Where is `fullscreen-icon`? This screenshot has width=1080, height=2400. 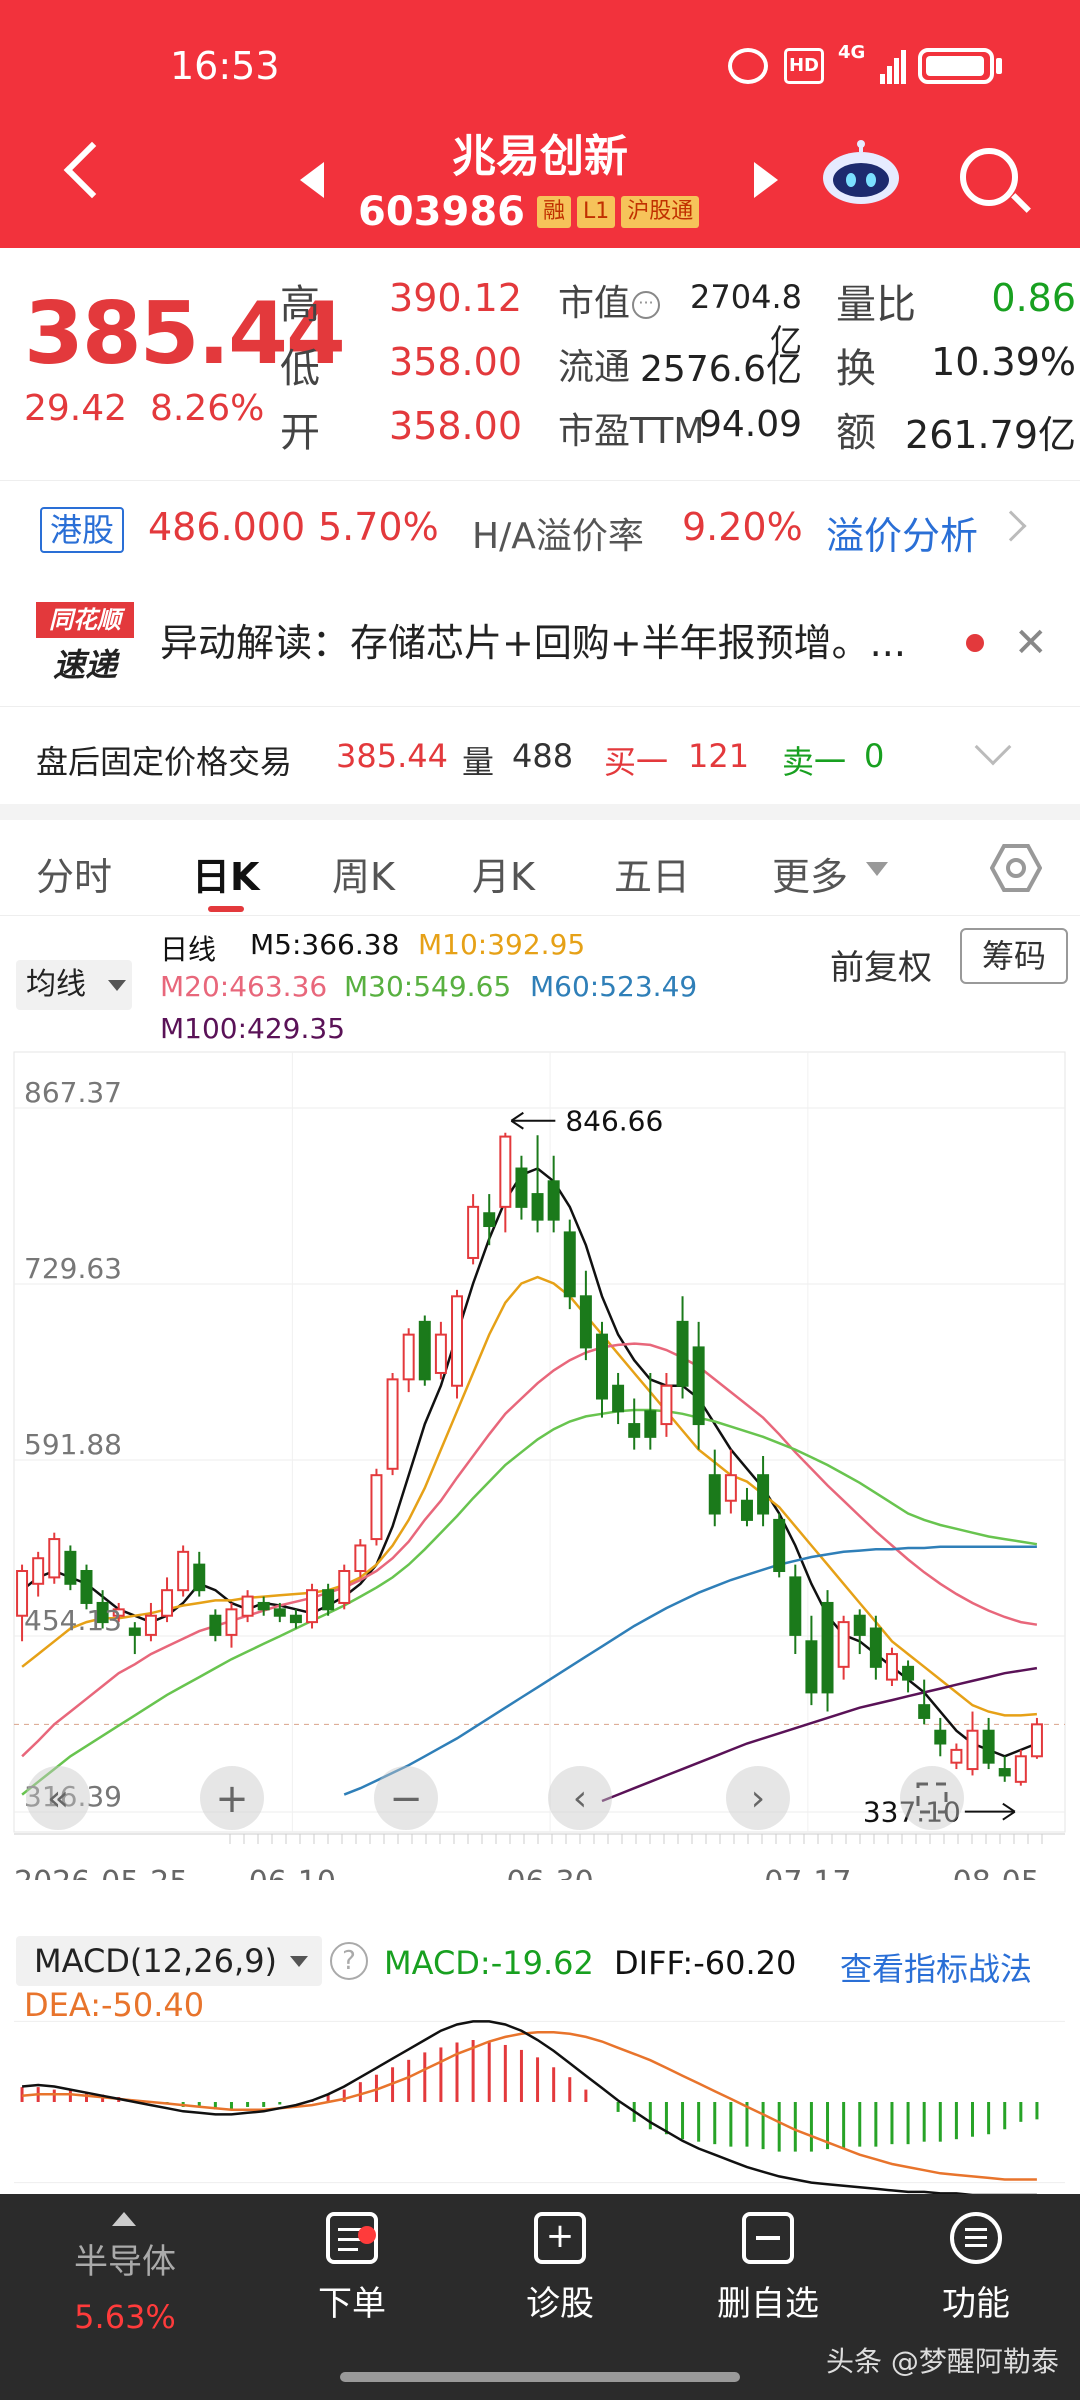 fullscreen-icon is located at coordinates (932, 1798).